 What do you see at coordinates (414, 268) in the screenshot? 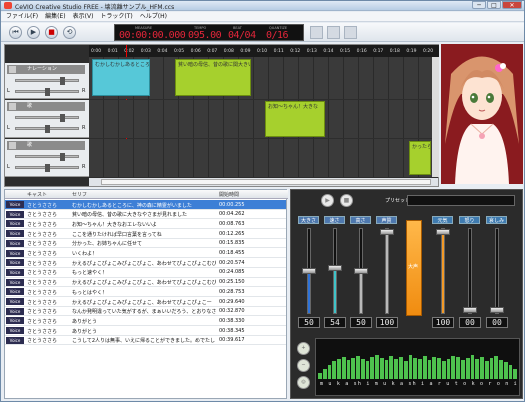
I see `emotion-bar: 大声` at bounding box center [414, 268].